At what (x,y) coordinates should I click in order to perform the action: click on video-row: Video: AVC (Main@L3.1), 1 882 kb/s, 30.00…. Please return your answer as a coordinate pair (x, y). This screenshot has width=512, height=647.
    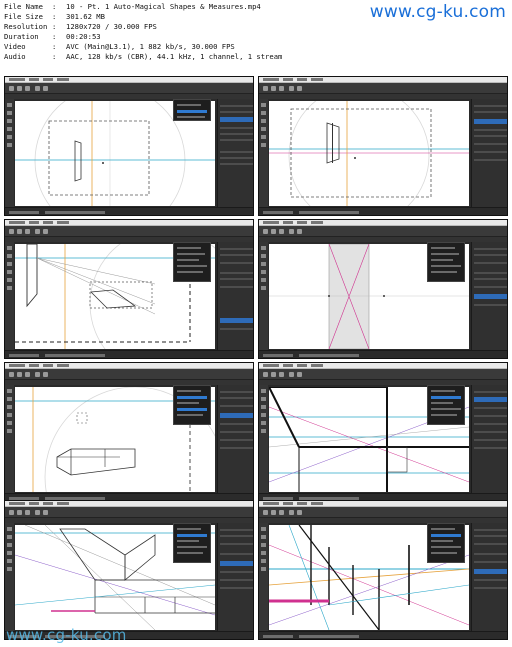
    Looking at the image, I should click on (119, 46).